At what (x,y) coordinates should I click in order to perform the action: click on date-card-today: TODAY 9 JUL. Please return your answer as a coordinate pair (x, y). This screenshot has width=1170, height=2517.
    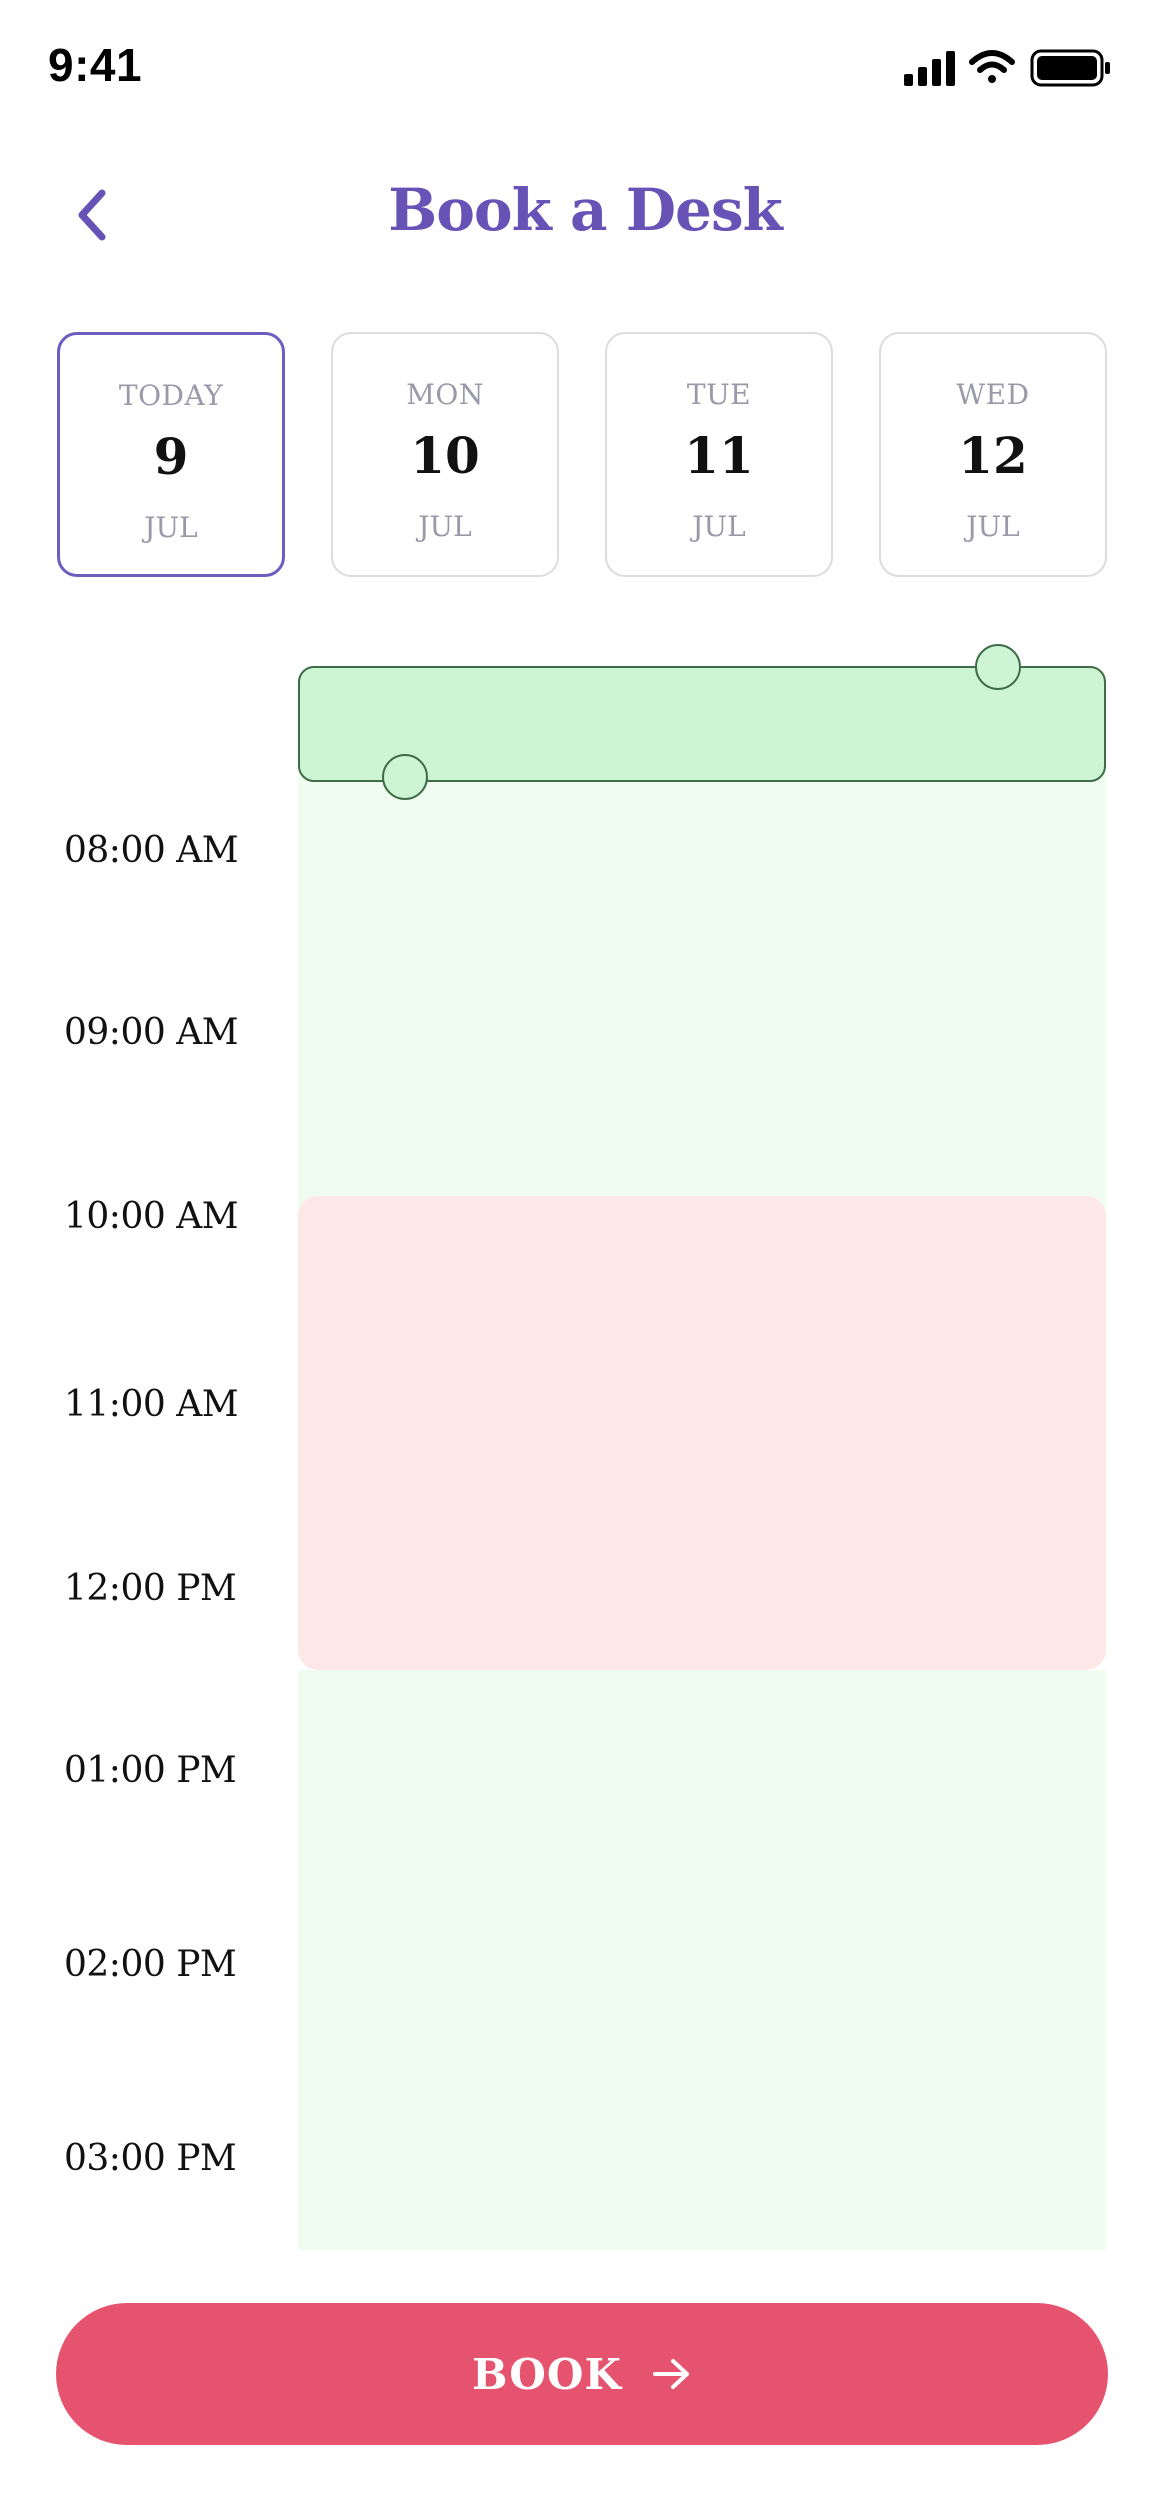
    Looking at the image, I should click on (171, 454).